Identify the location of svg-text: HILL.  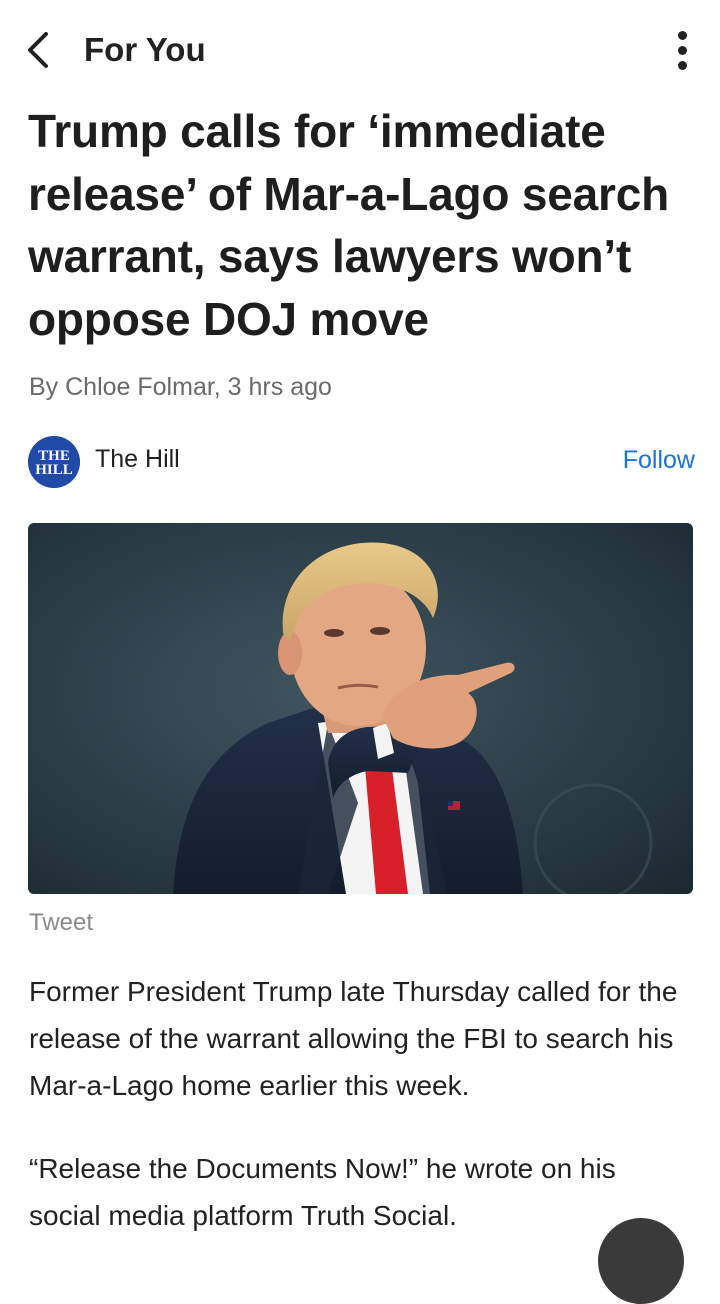
(54, 470).